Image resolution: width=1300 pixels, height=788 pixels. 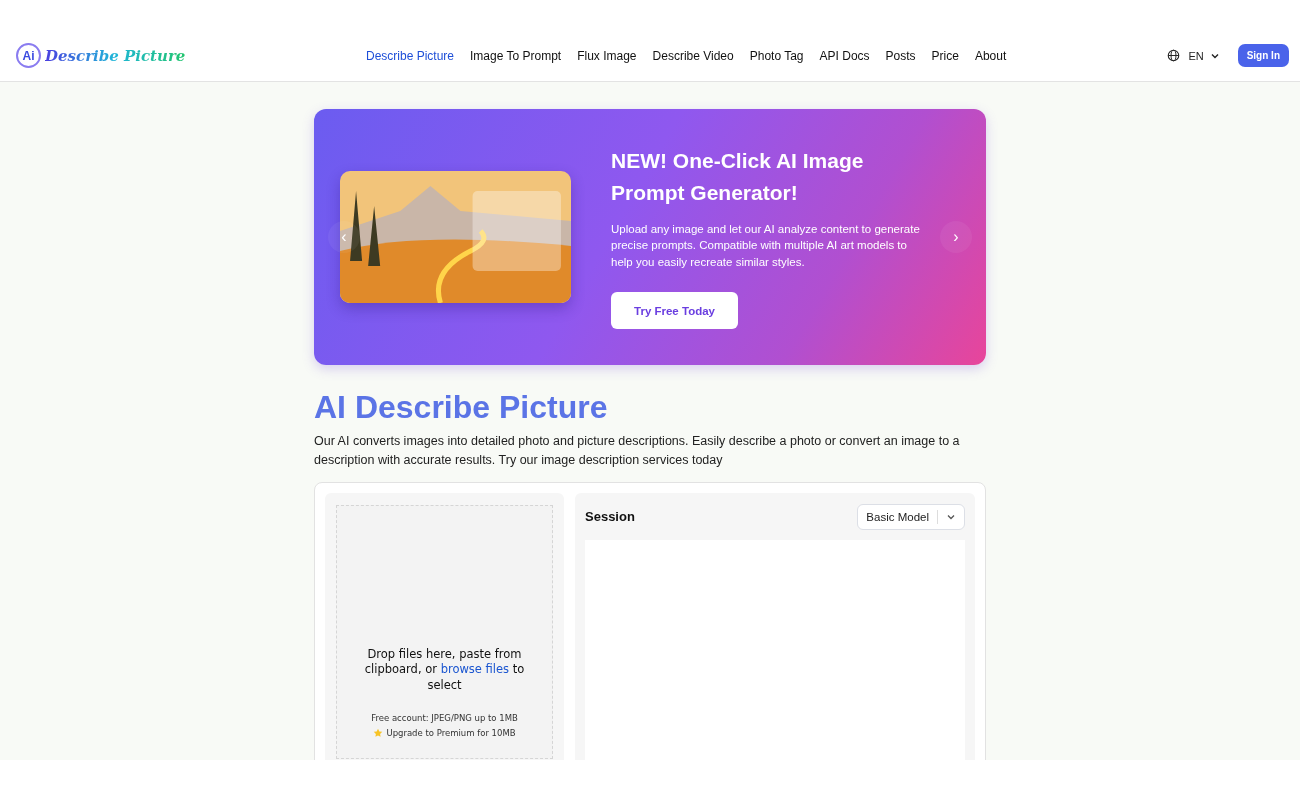 I want to click on sign-in-button: Sign In, so click(x=1263, y=55).